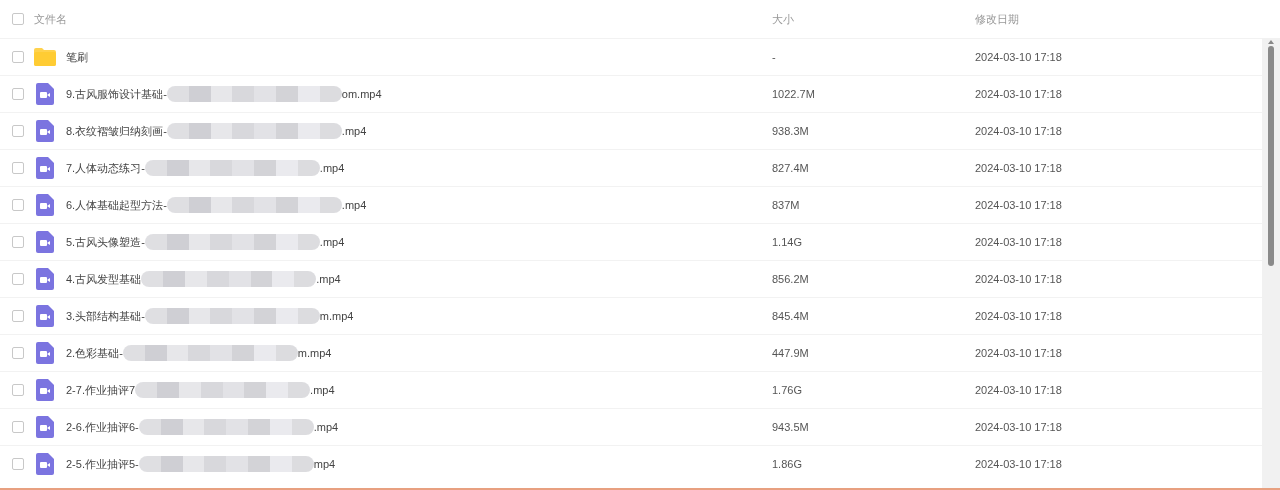  What do you see at coordinates (631, 352) in the screenshot?
I see `file-row: 2.色彩基础- m.mp4 447.9M 2024-03-10 17:18` at bounding box center [631, 352].